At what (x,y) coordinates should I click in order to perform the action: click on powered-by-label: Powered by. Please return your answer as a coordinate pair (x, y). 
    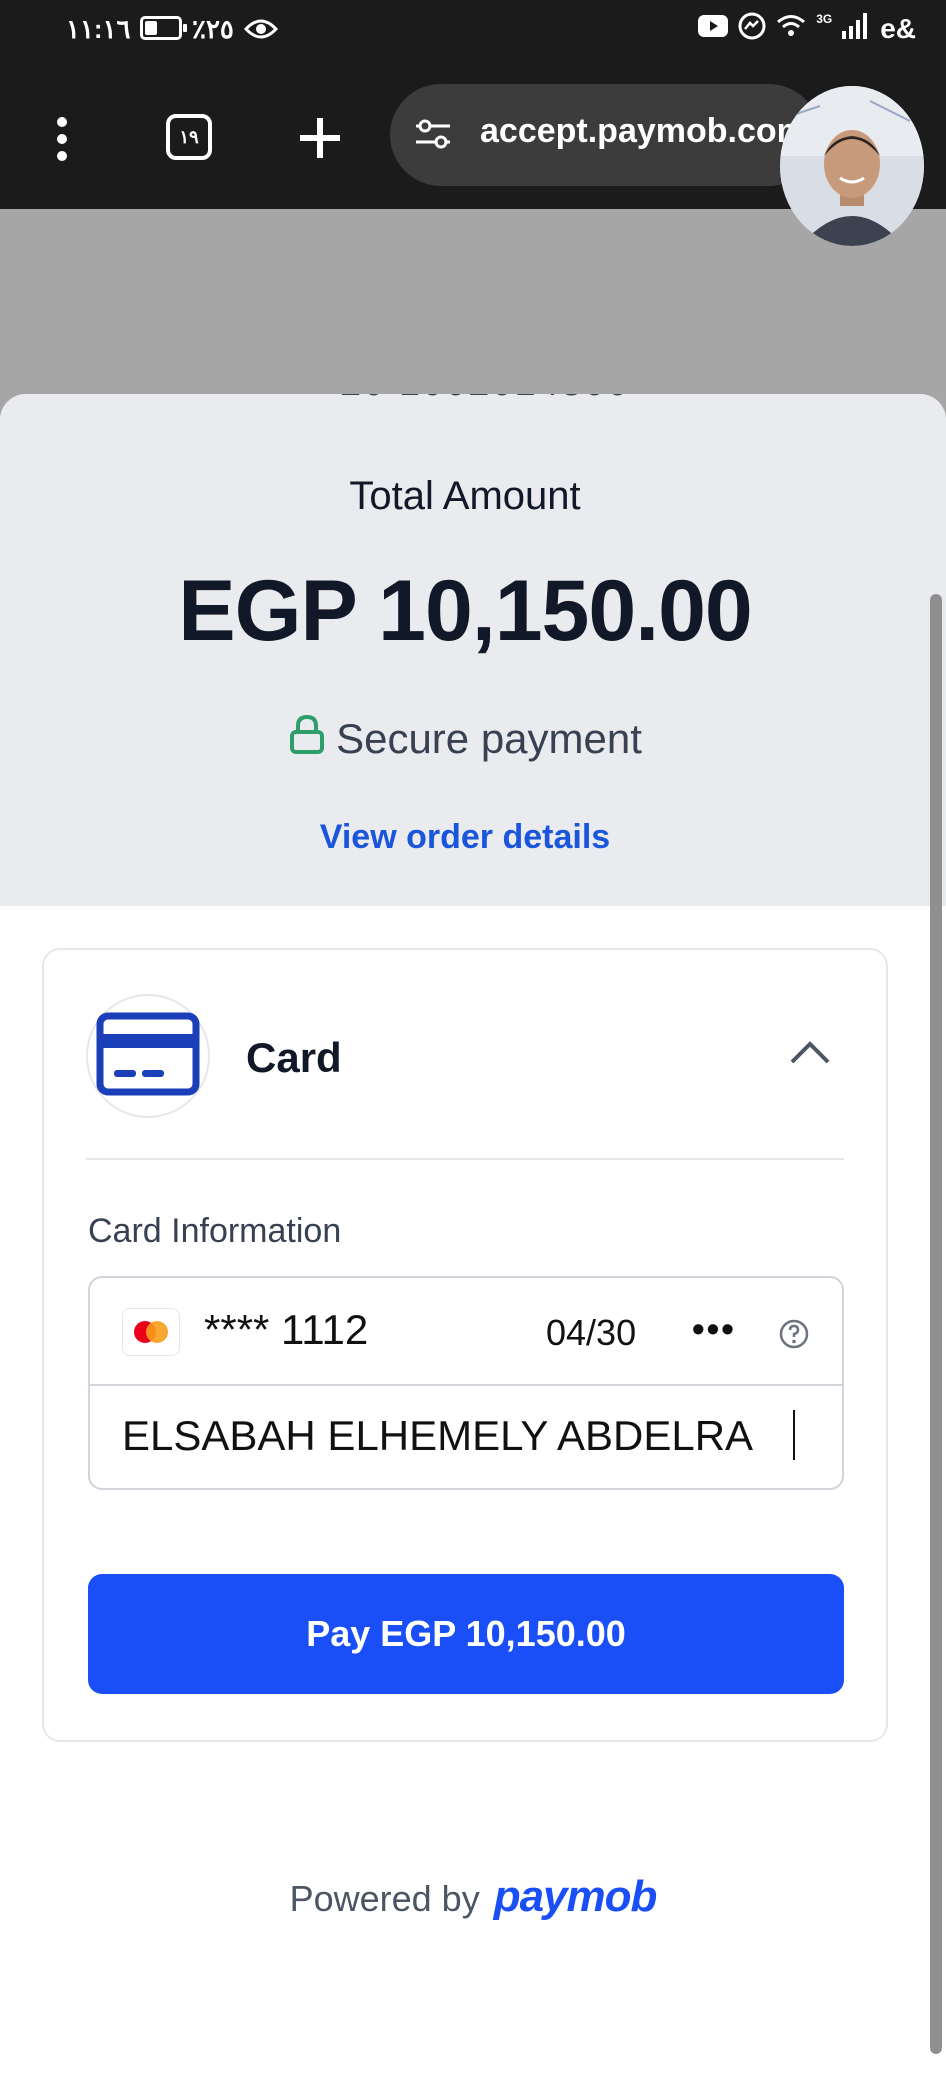
    Looking at the image, I should click on (384, 1898).